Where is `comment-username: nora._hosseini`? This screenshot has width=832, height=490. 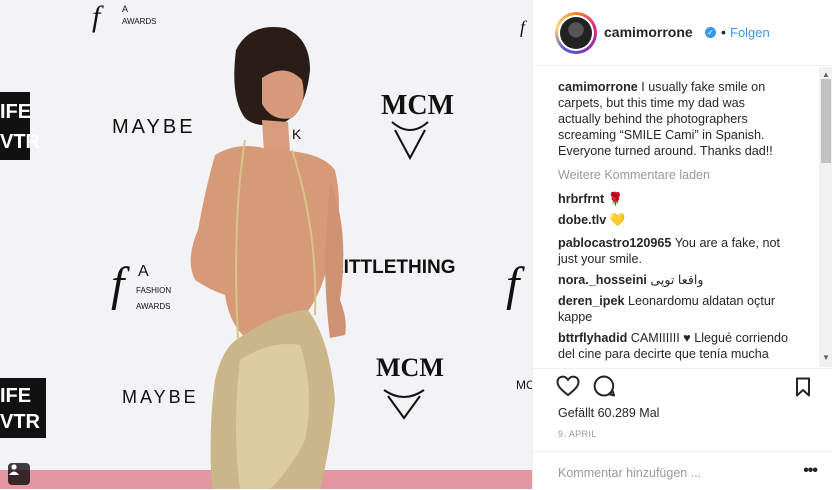
comment-username: nora._hosseini is located at coordinates (602, 280).